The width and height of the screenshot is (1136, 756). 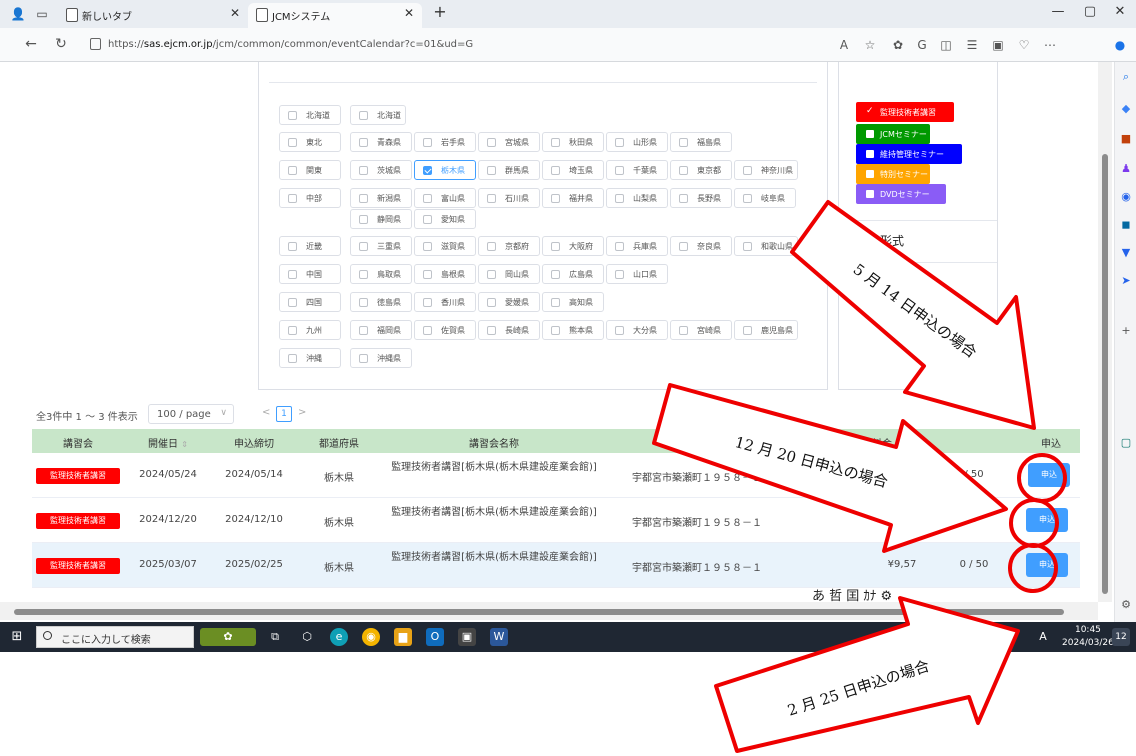 I want to click on close-icon: ✕, so click(x=409, y=13).